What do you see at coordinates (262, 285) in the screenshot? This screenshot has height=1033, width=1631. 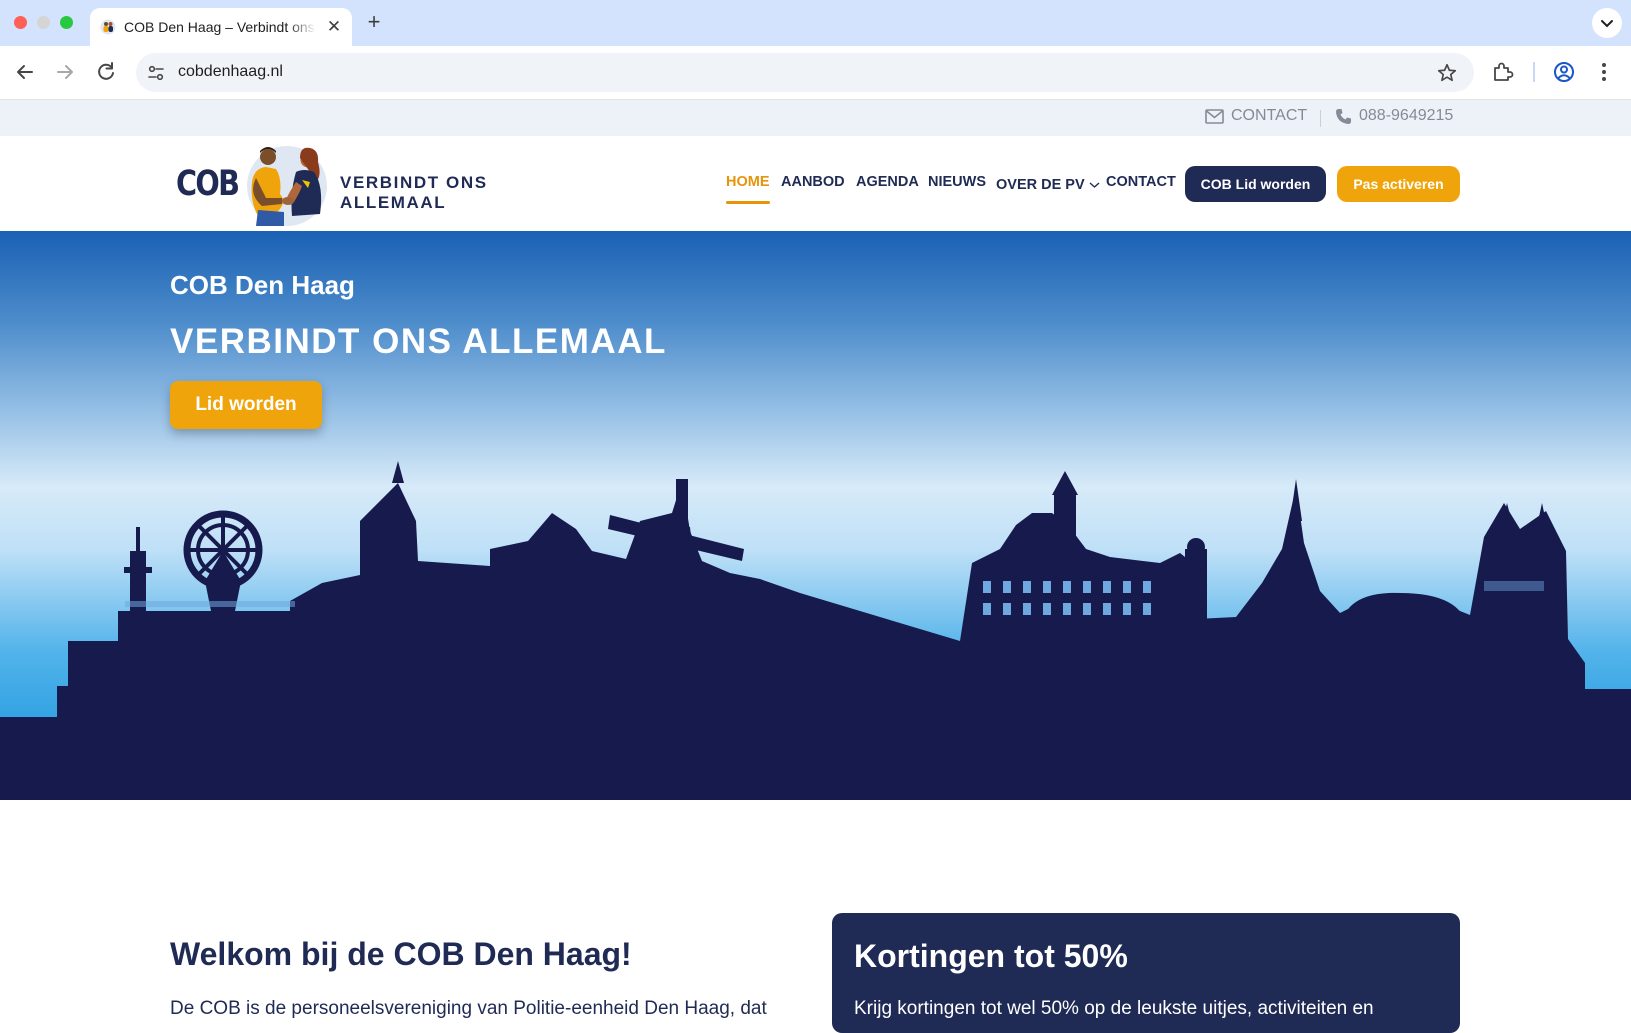 I see `hero-subtitle: COB Den Haag` at bounding box center [262, 285].